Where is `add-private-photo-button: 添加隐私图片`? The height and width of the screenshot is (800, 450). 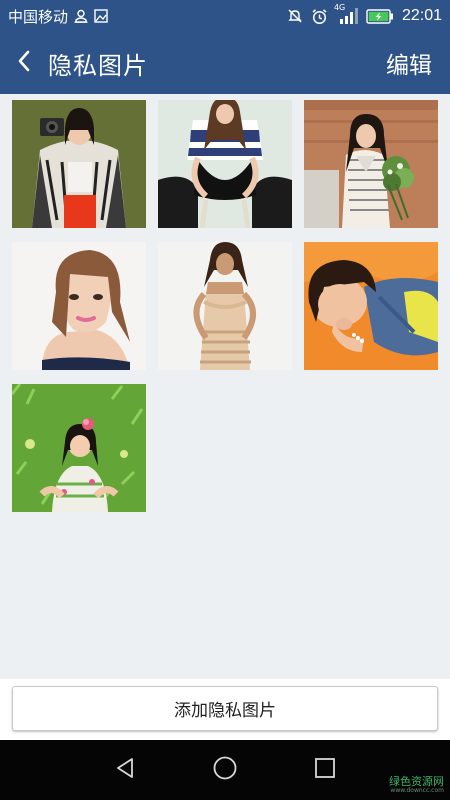 add-private-photo-button: 添加隐私图片 is located at coordinates (225, 708).